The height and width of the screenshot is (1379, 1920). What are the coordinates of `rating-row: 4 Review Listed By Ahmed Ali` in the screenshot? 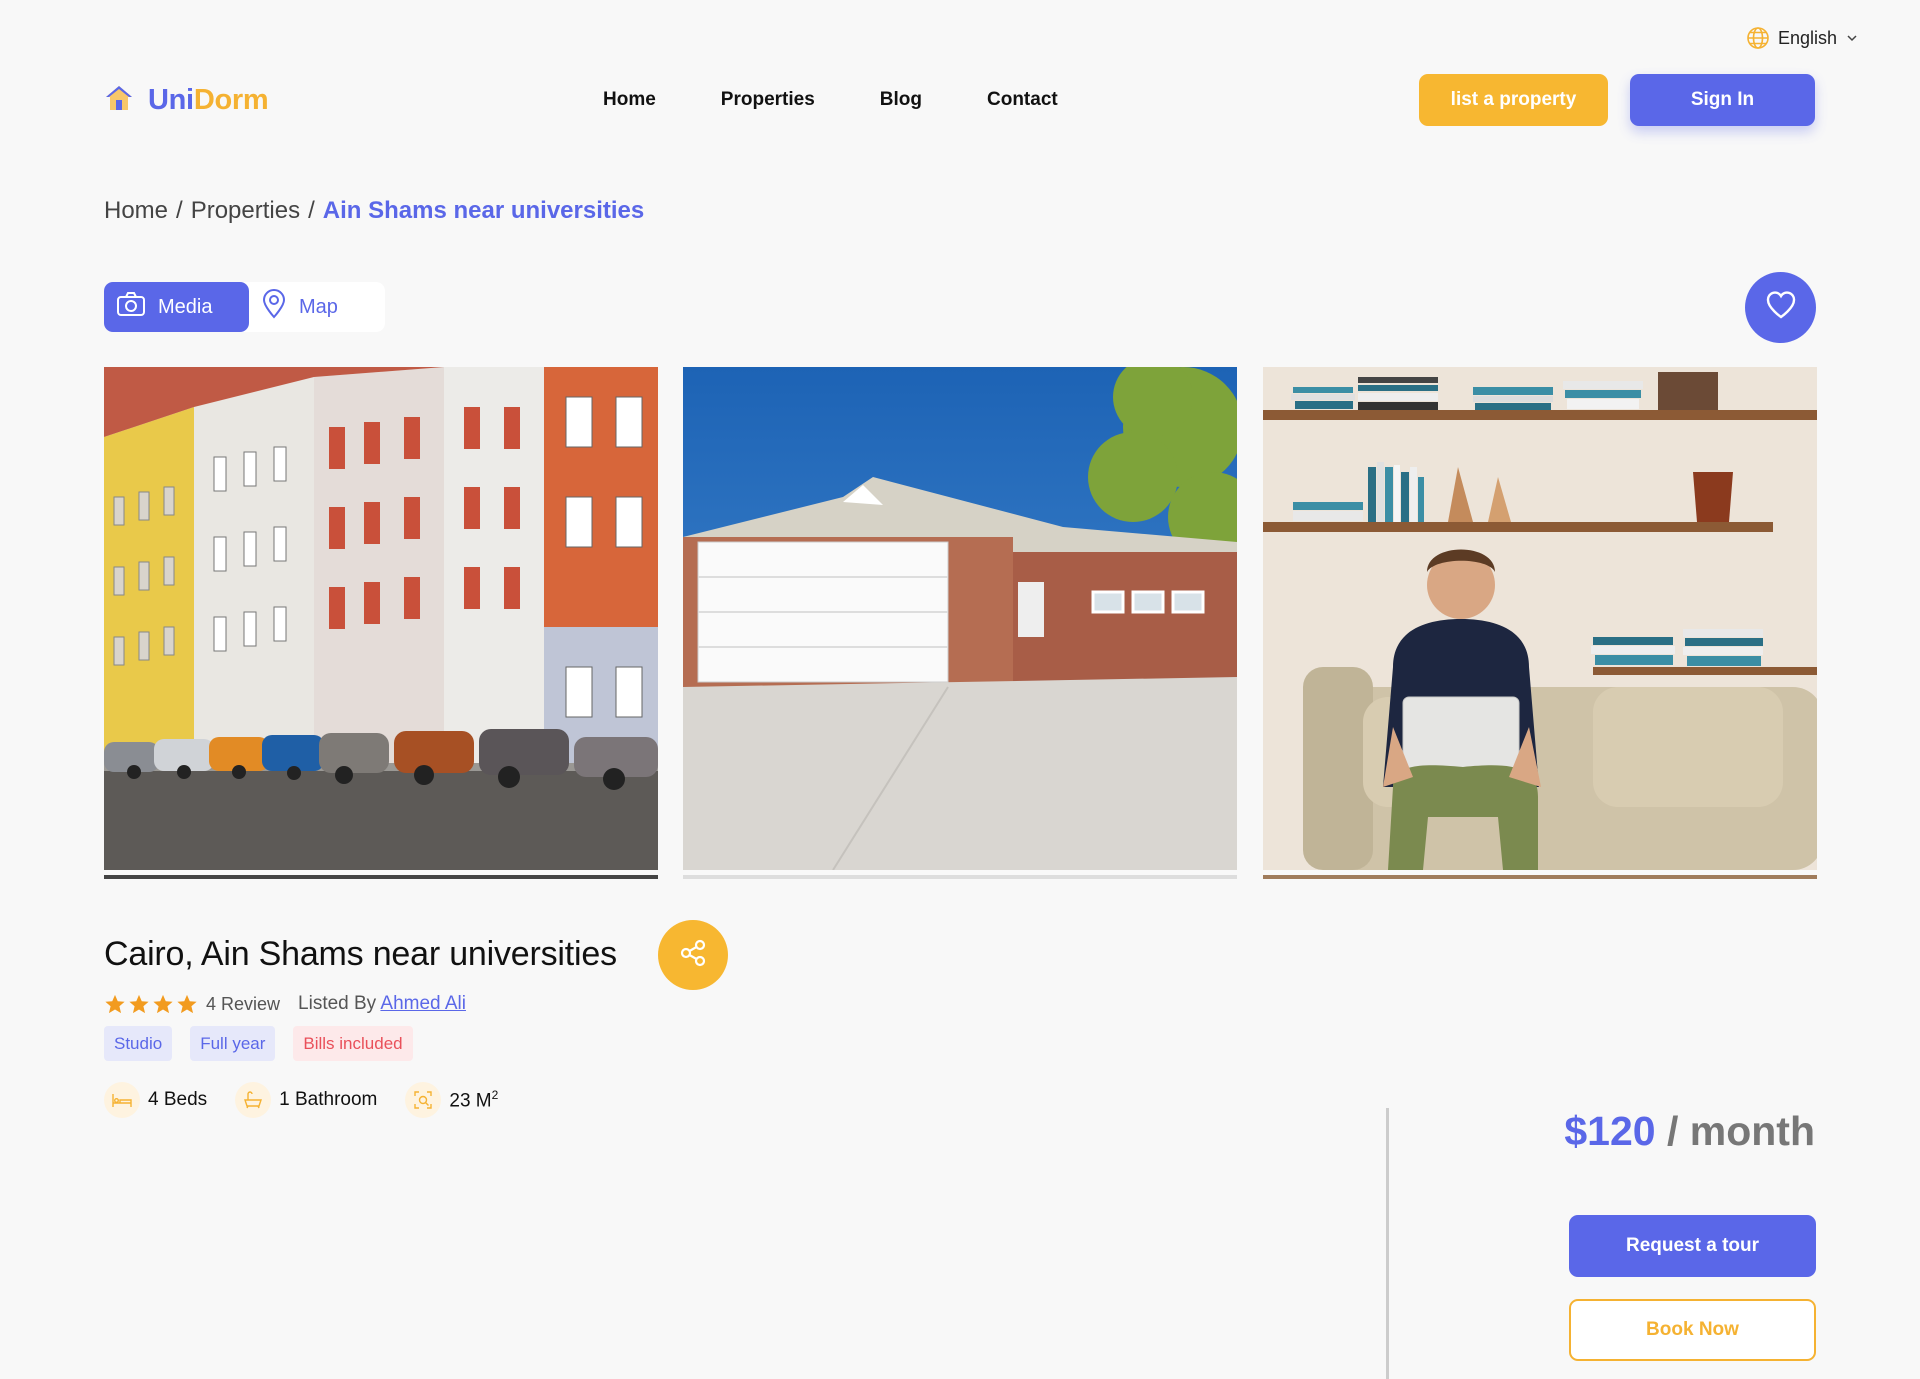 It's located at (285, 1004).